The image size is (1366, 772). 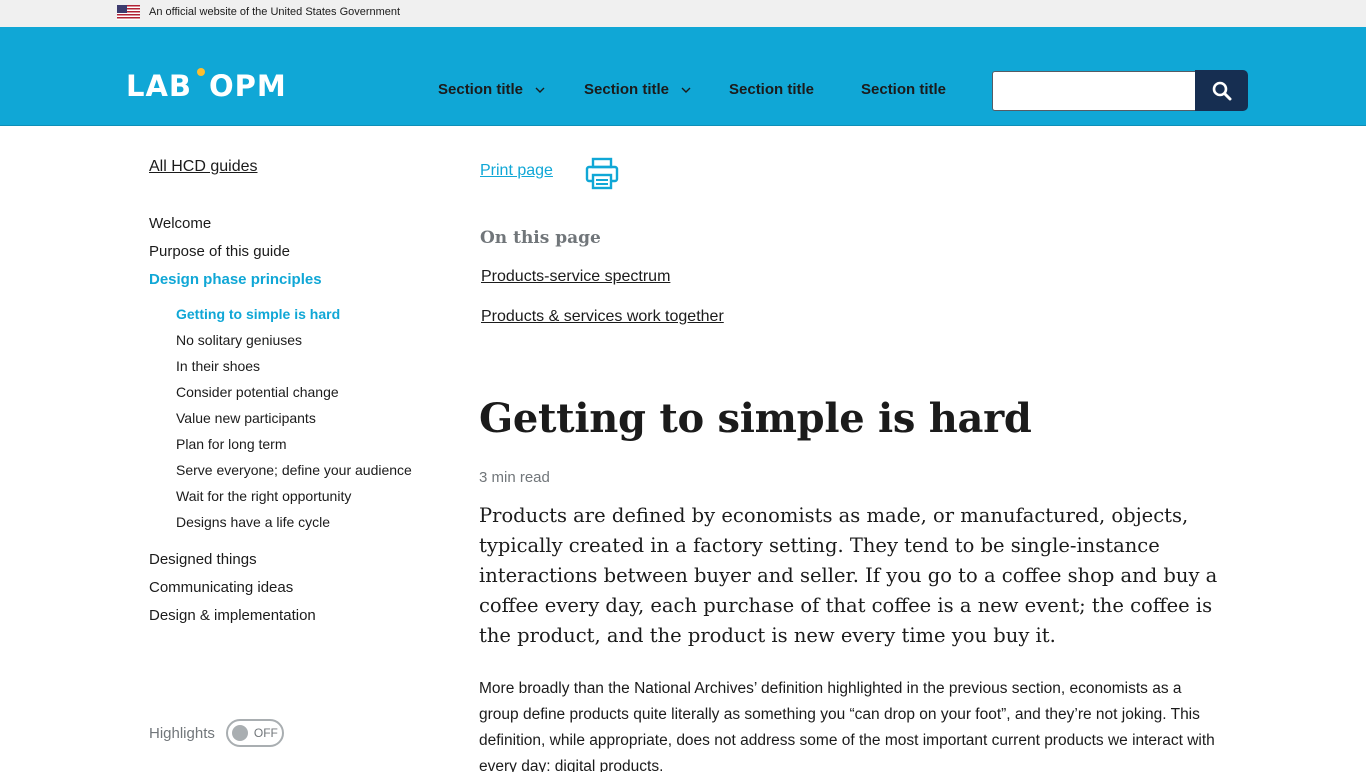 I want to click on sidebar-item-welcome: Welcome, so click(x=180, y=223).